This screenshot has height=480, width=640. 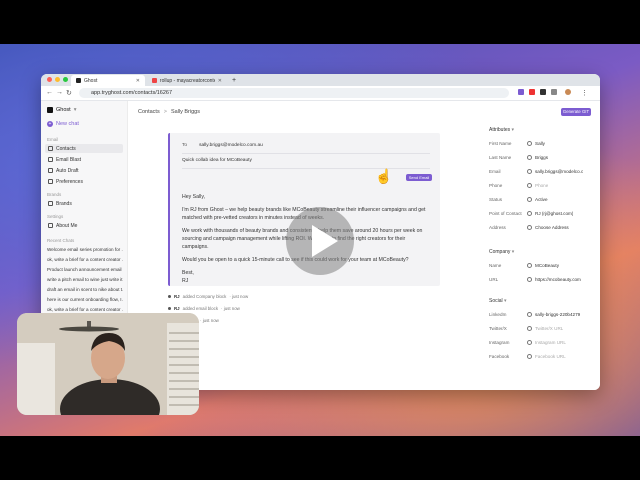 I want to click on workspace-switcher: Ghost ▾, so click(x=61, y=110).